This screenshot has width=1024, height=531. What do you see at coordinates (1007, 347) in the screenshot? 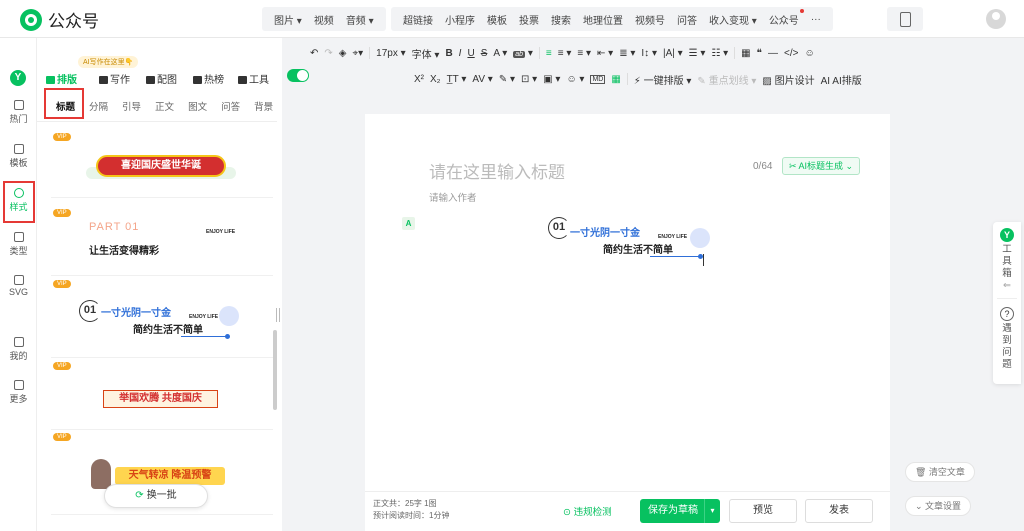
I see `help-label: 遇到问题` at bounding box center [1007, 347].